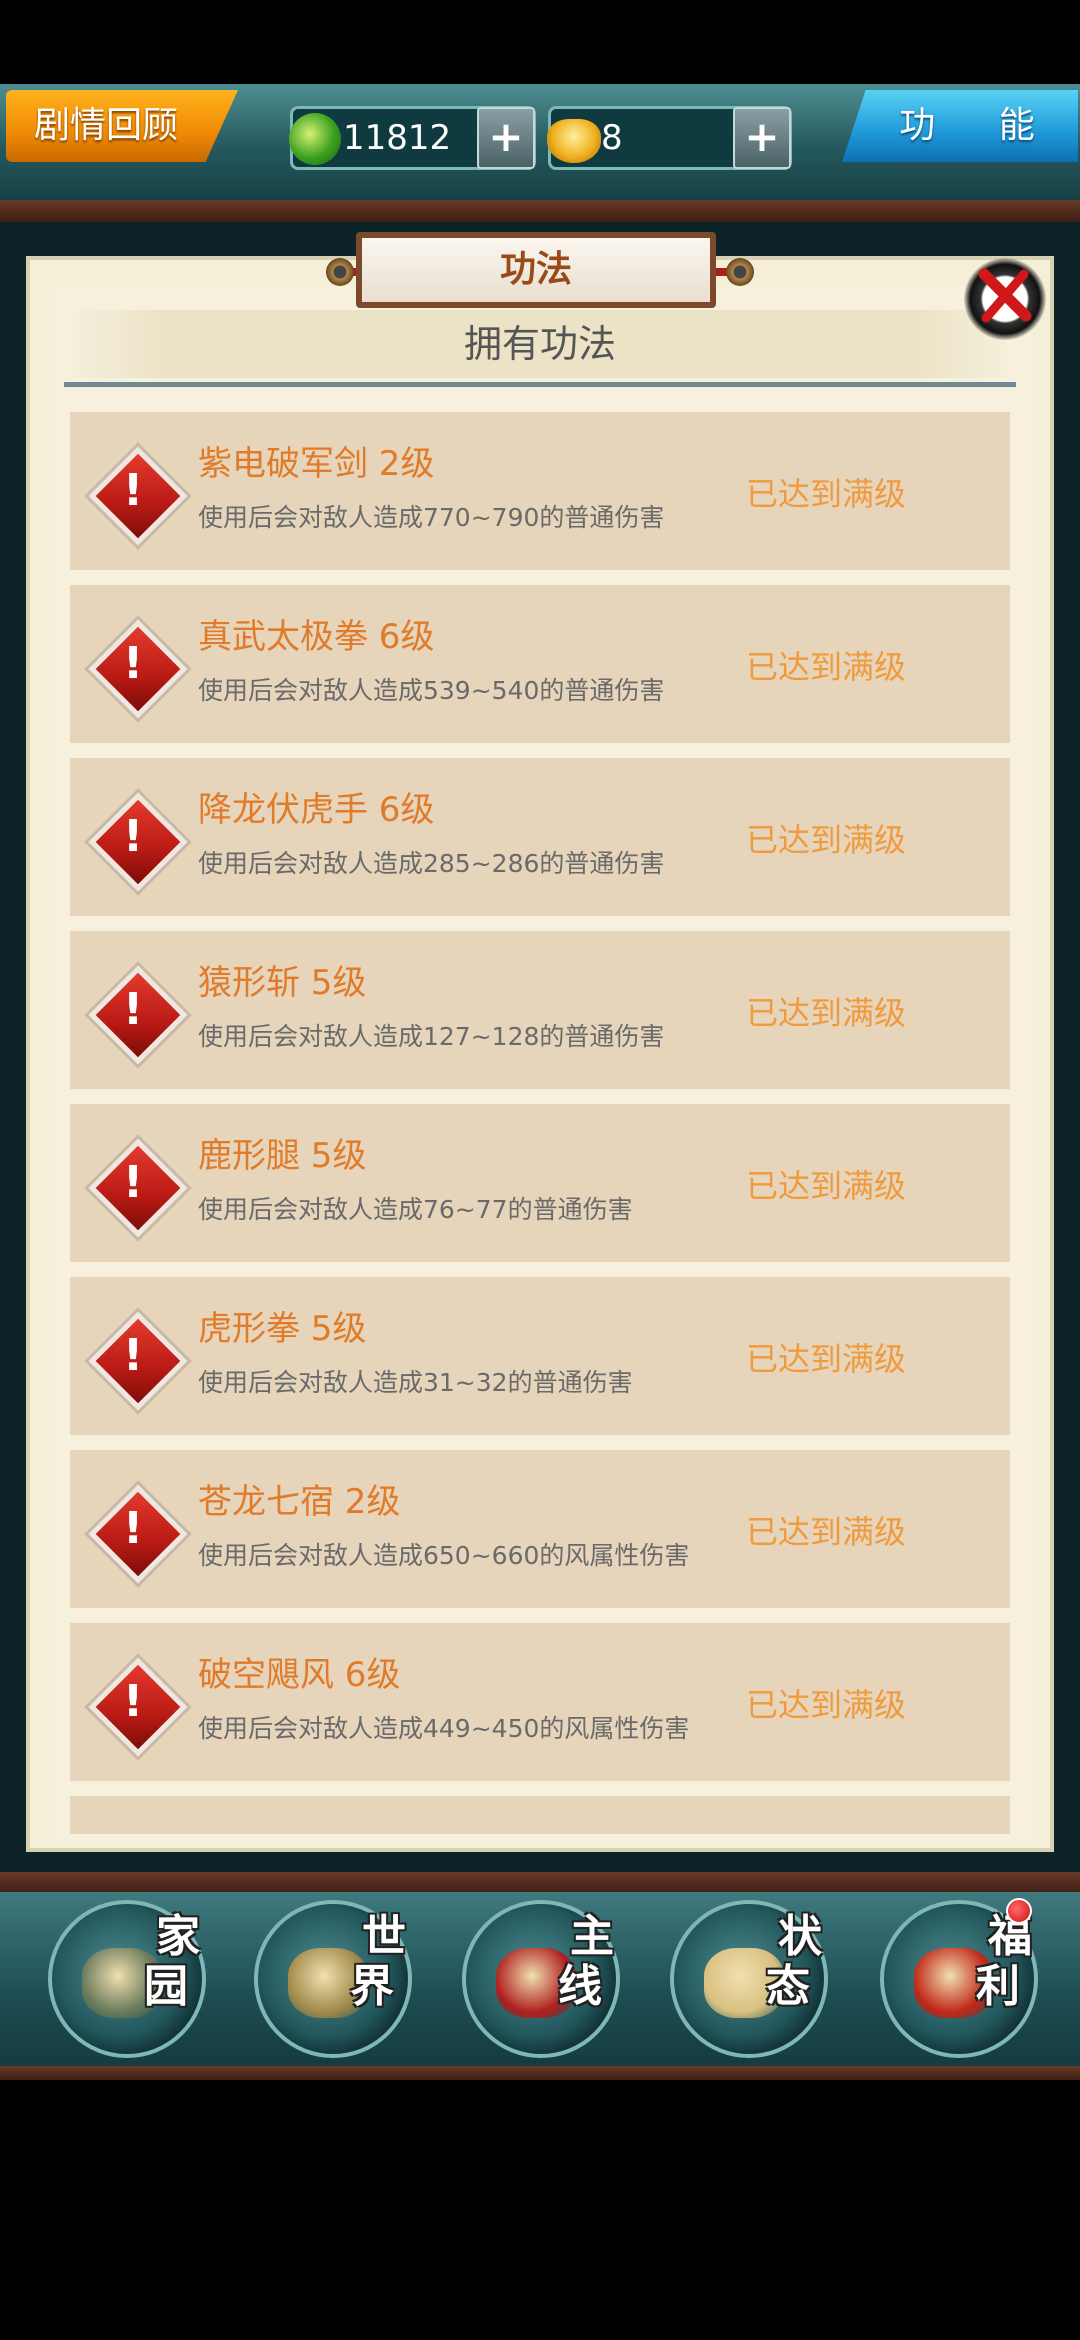  I want to click on plaque-pin-right, so click(740, 272).